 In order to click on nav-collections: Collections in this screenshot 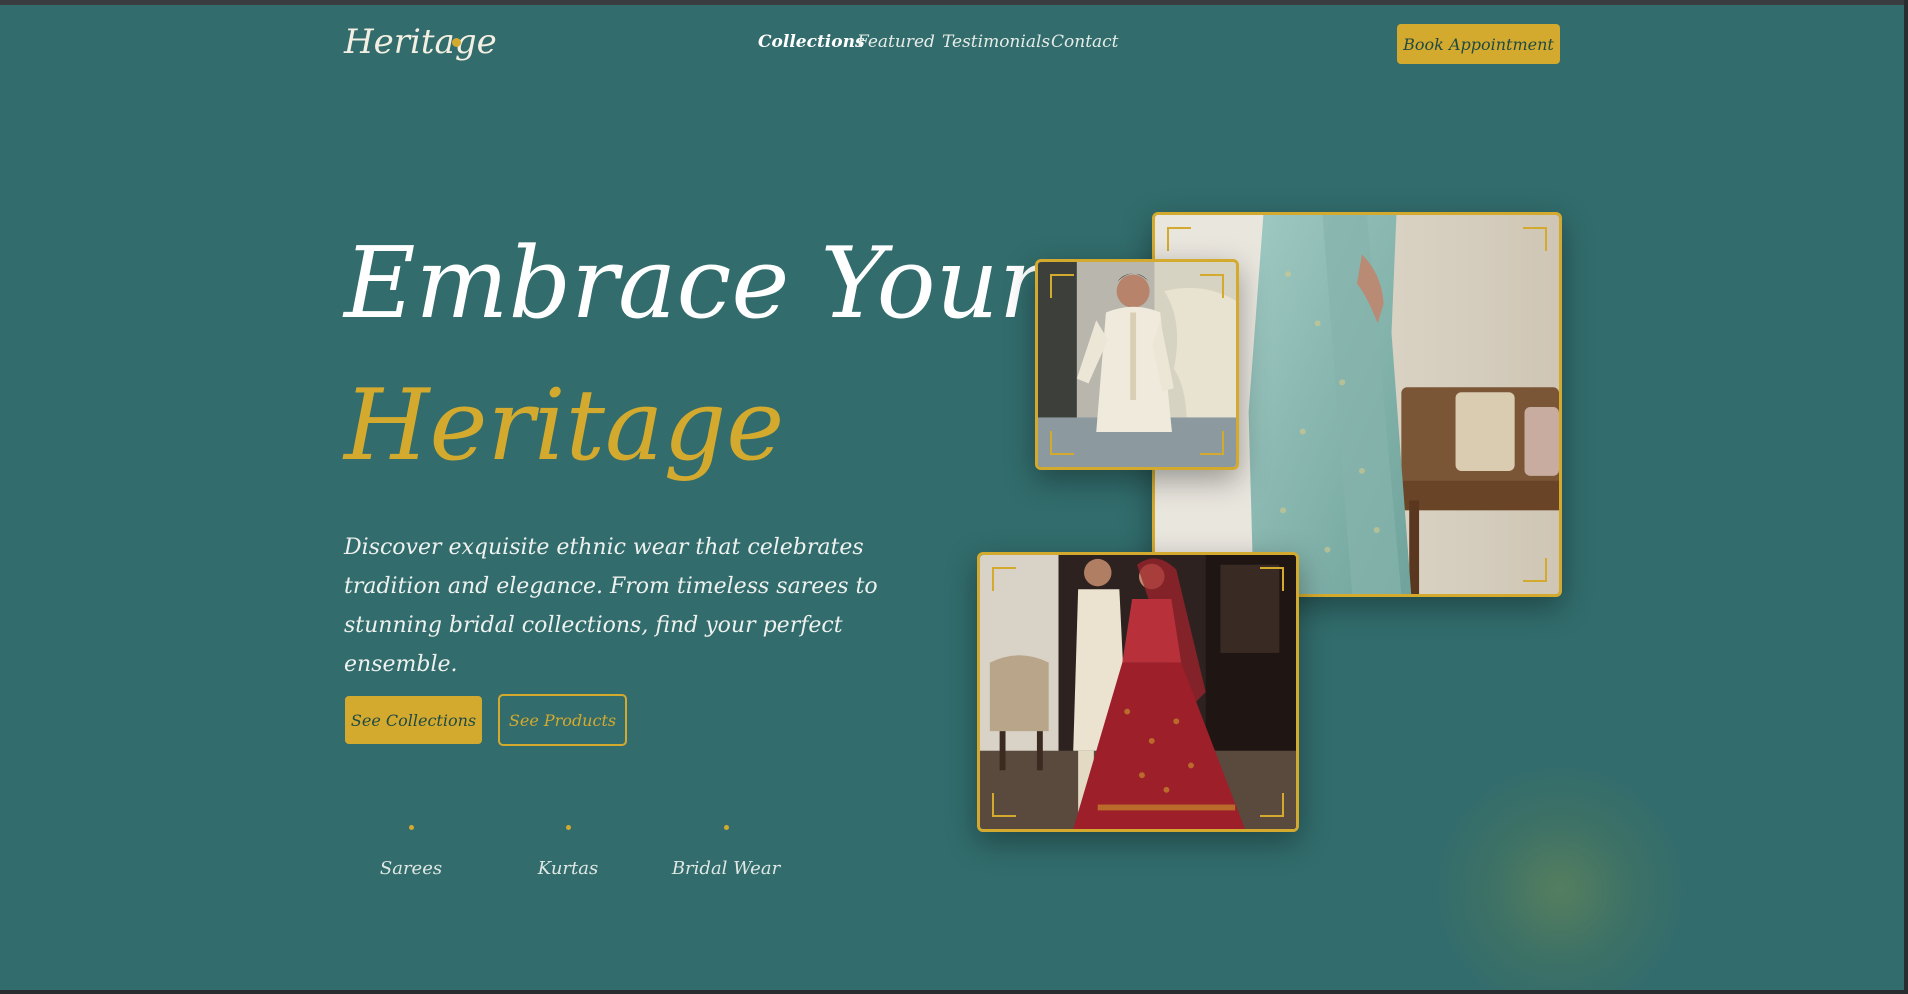, I will do `click(811, 42)`.